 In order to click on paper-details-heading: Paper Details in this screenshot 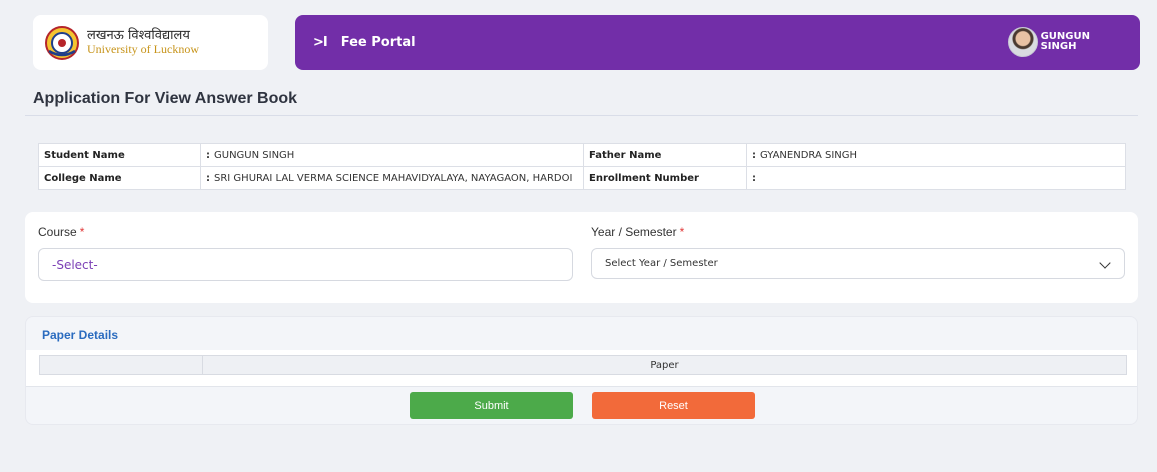, I will do `click(80, 335)`.